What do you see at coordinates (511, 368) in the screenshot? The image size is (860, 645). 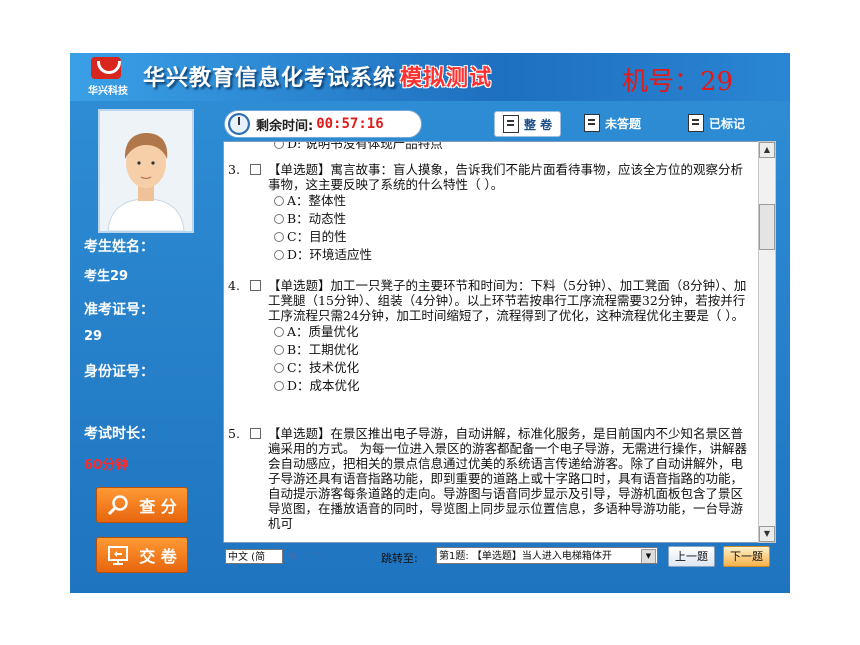 I see `option-c: C：技术优化` at bounding box center [511, 368].